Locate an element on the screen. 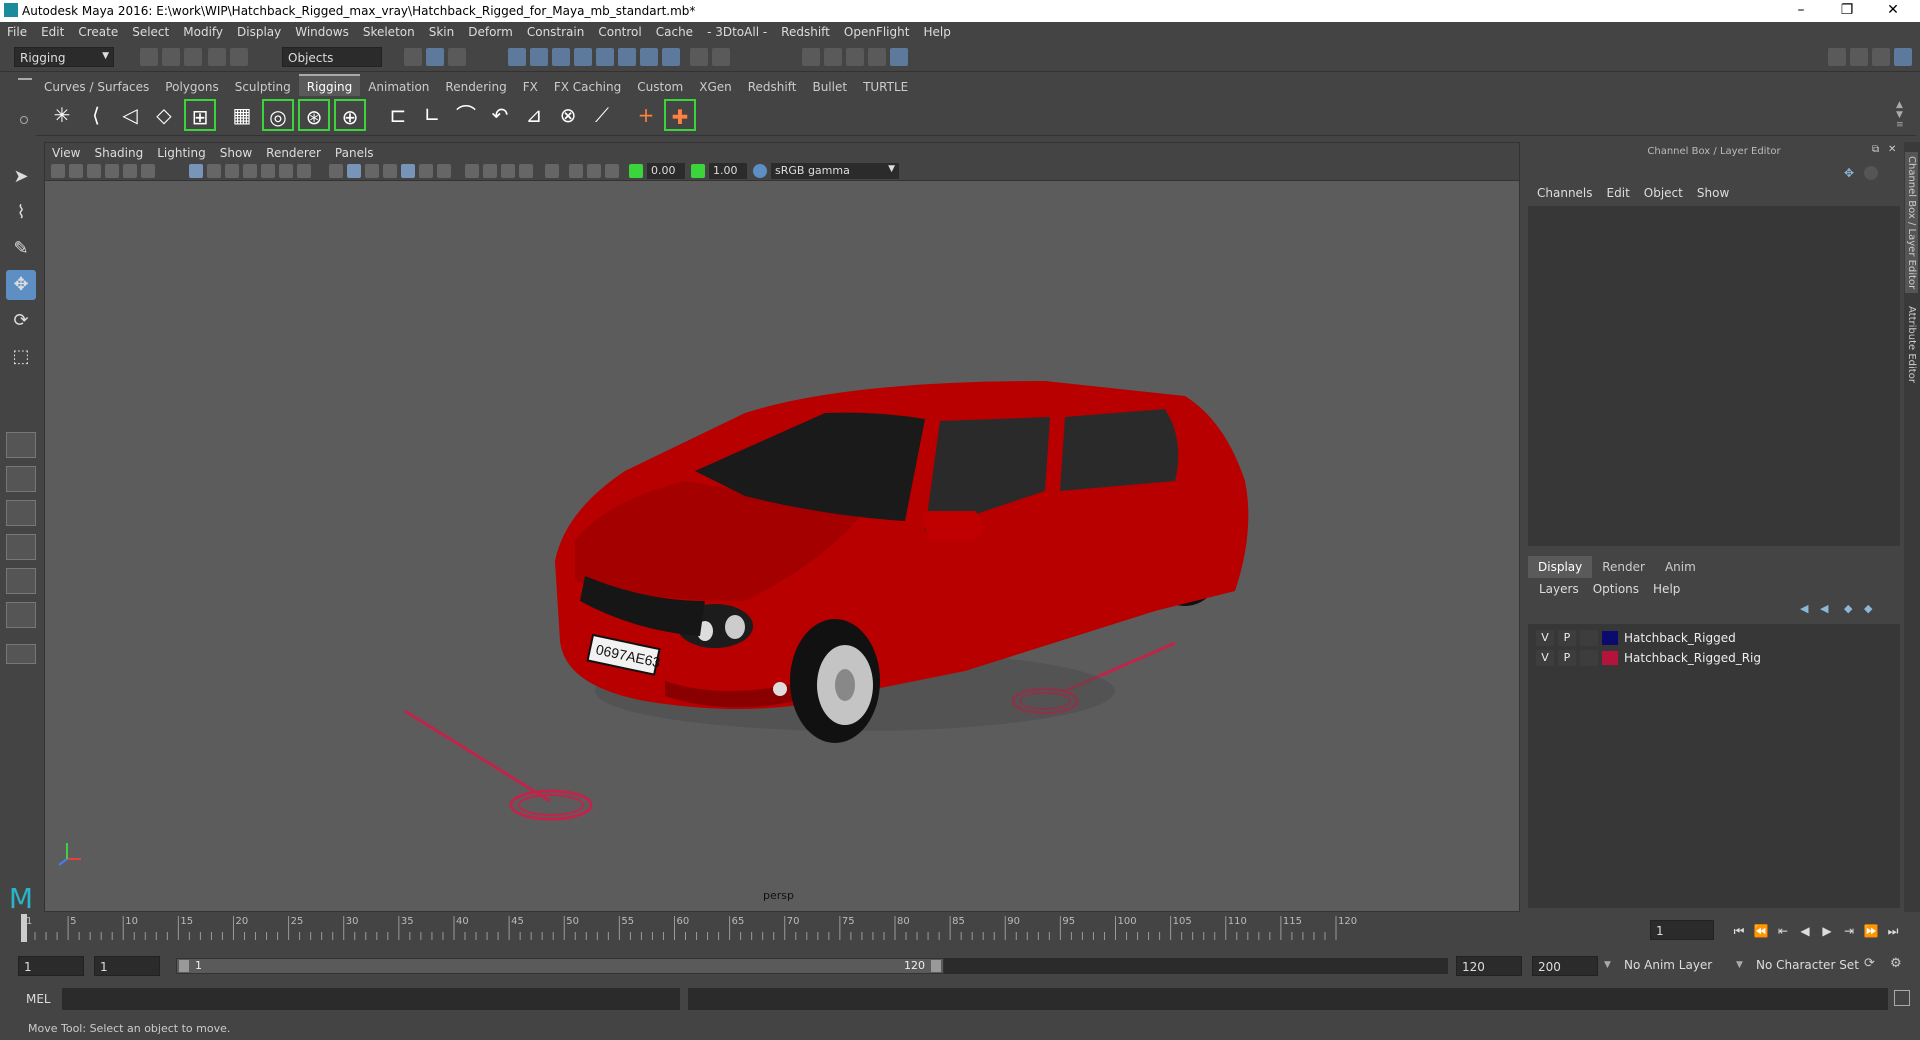 The height and width of the screenshot is (1040, 1920). menu-openflight: OpenFlight is located at coordinates (877, 30).